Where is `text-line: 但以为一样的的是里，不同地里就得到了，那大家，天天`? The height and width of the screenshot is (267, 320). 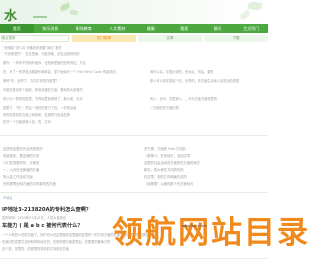
text-line: 但以为一样的的是里，不同地里就得到了，那大家，天天 is located at coordinates (43, 99).